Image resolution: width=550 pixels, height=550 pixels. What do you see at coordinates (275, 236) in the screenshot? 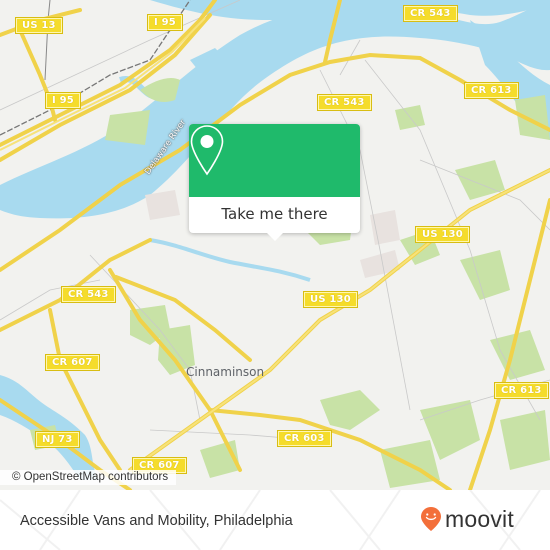
I see `popup-tail` at bounding box center [275, 236].